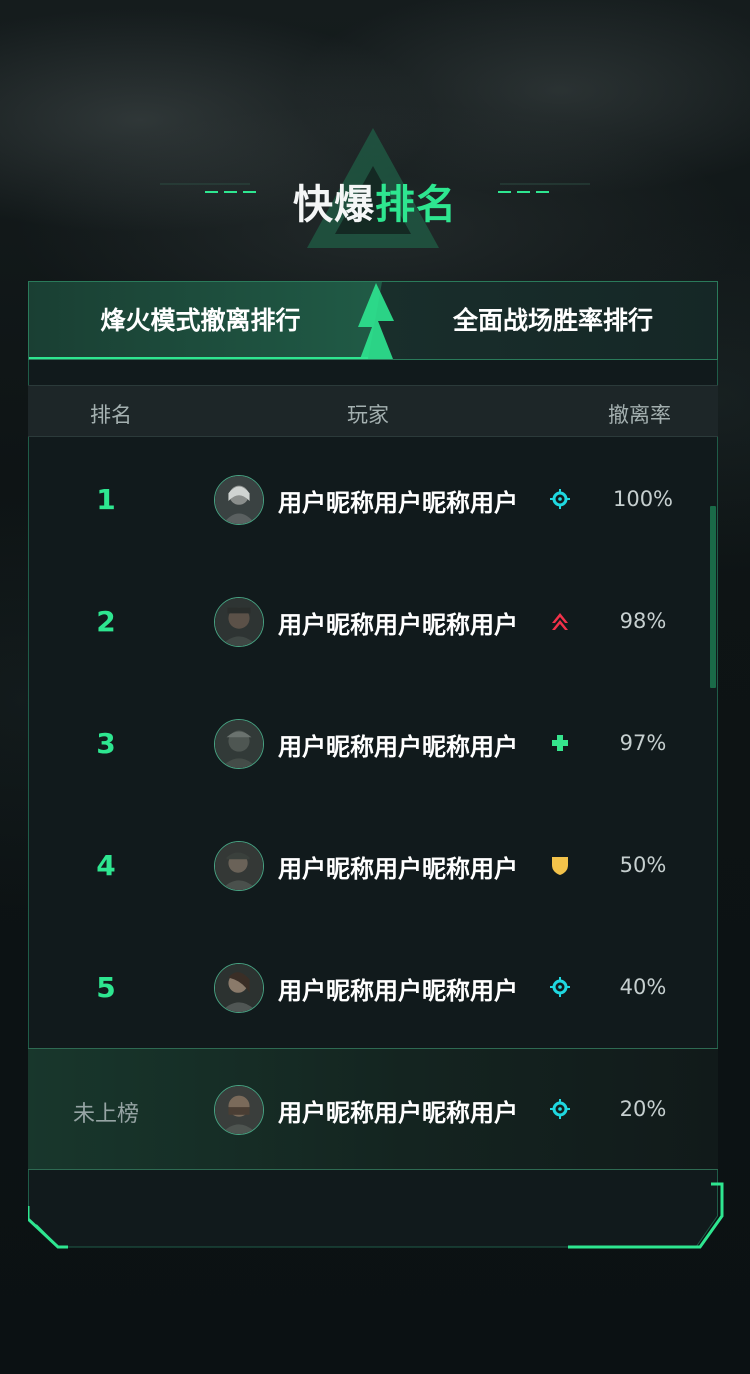 The image size is (750, 1374). What do you see at coordinates (106, 743) in the screenshot?
I see `row-rank: 3` at bounding box center [106, 743].